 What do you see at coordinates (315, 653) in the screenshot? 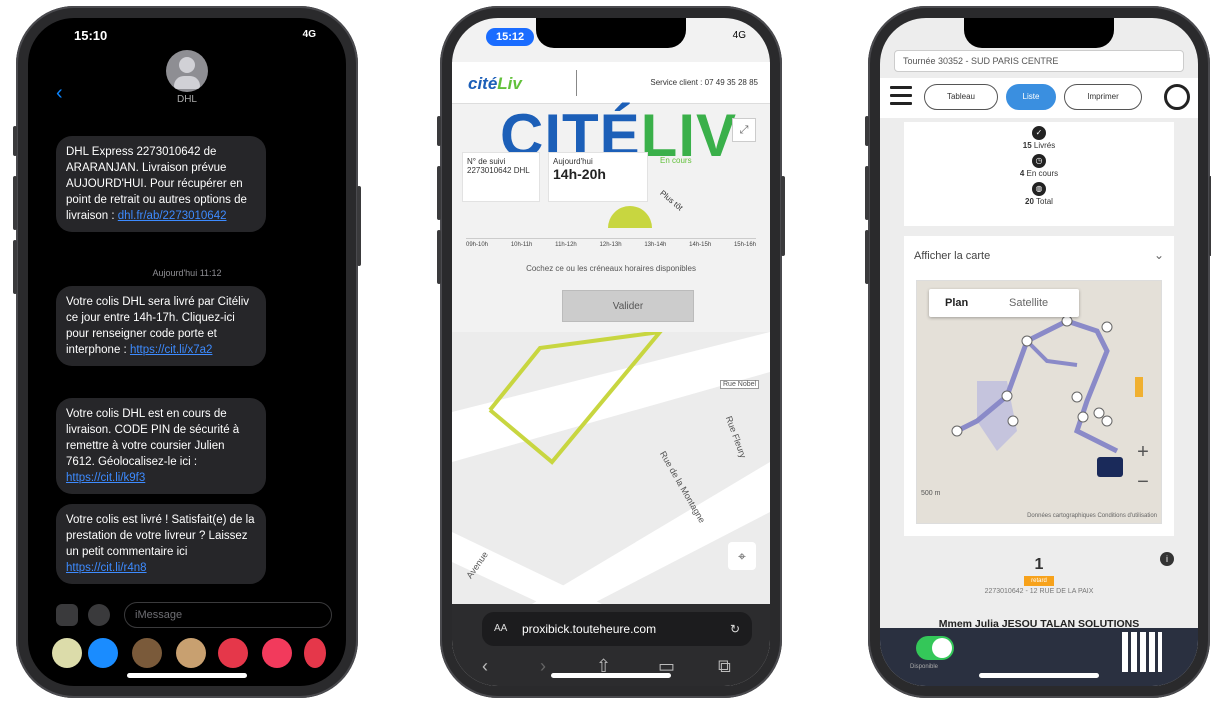
I see `heart-app-icon` at bounding box center [315, 653].